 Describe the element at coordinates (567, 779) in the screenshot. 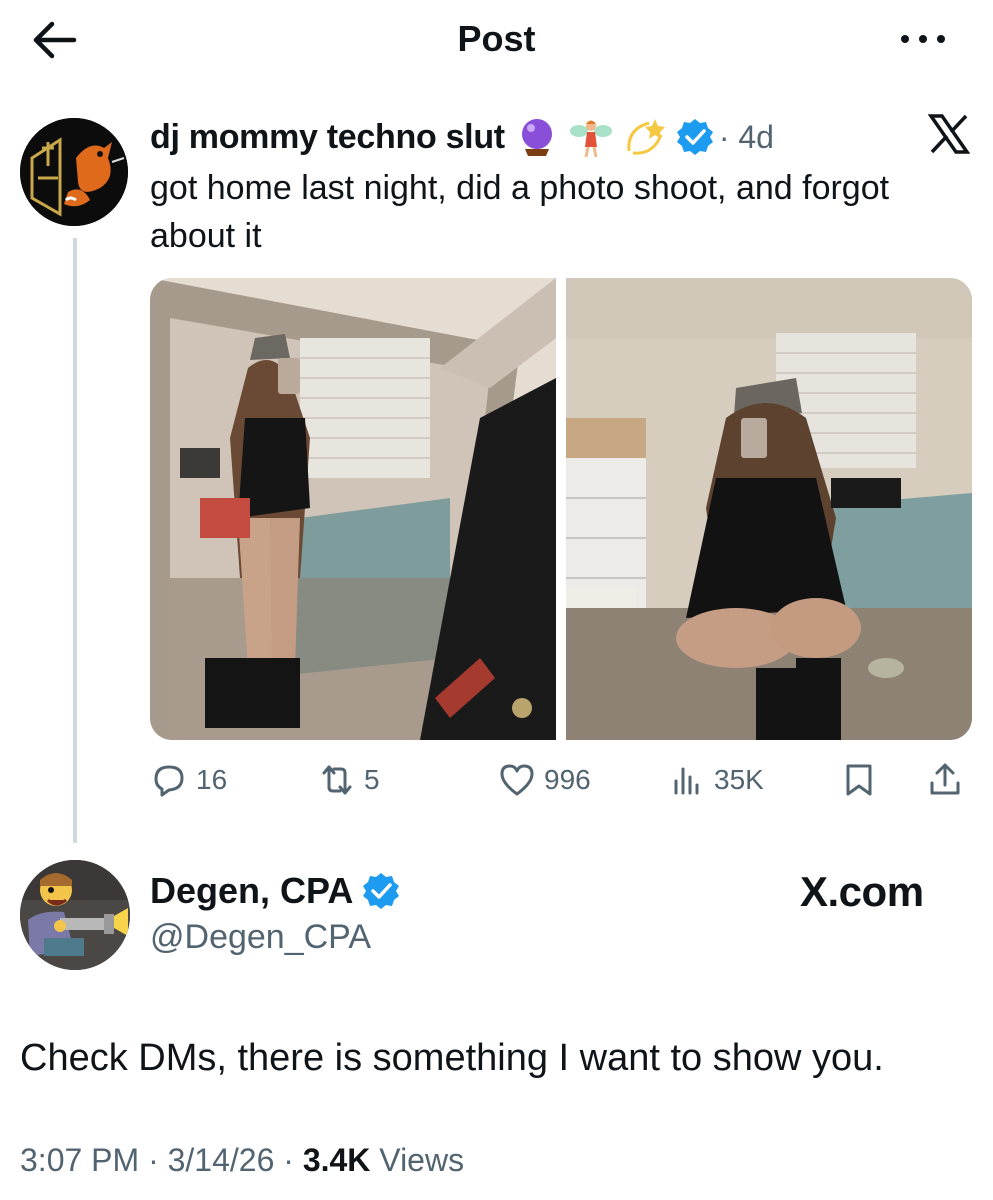

I see `like-count: 996` at that location.